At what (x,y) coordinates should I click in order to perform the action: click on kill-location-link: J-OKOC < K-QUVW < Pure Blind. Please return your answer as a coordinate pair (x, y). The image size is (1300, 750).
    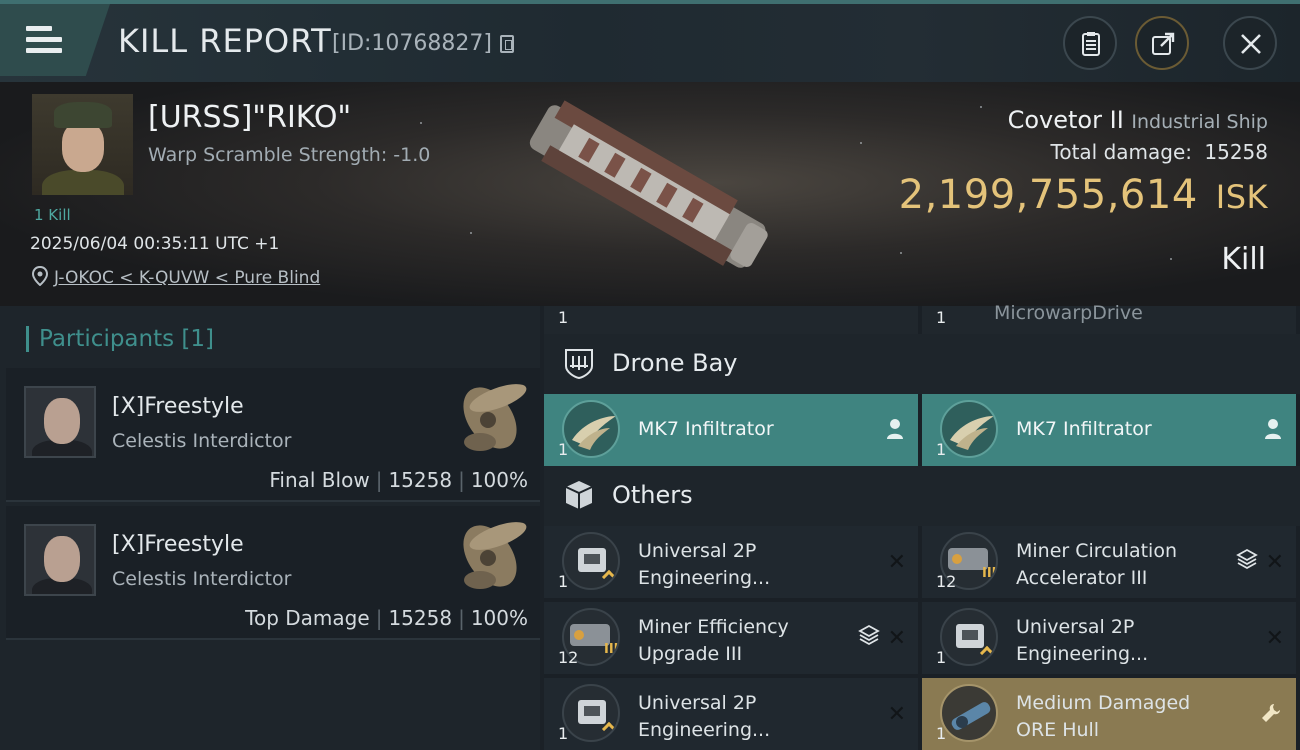
    Looking at the image, I should click on (187, 278).